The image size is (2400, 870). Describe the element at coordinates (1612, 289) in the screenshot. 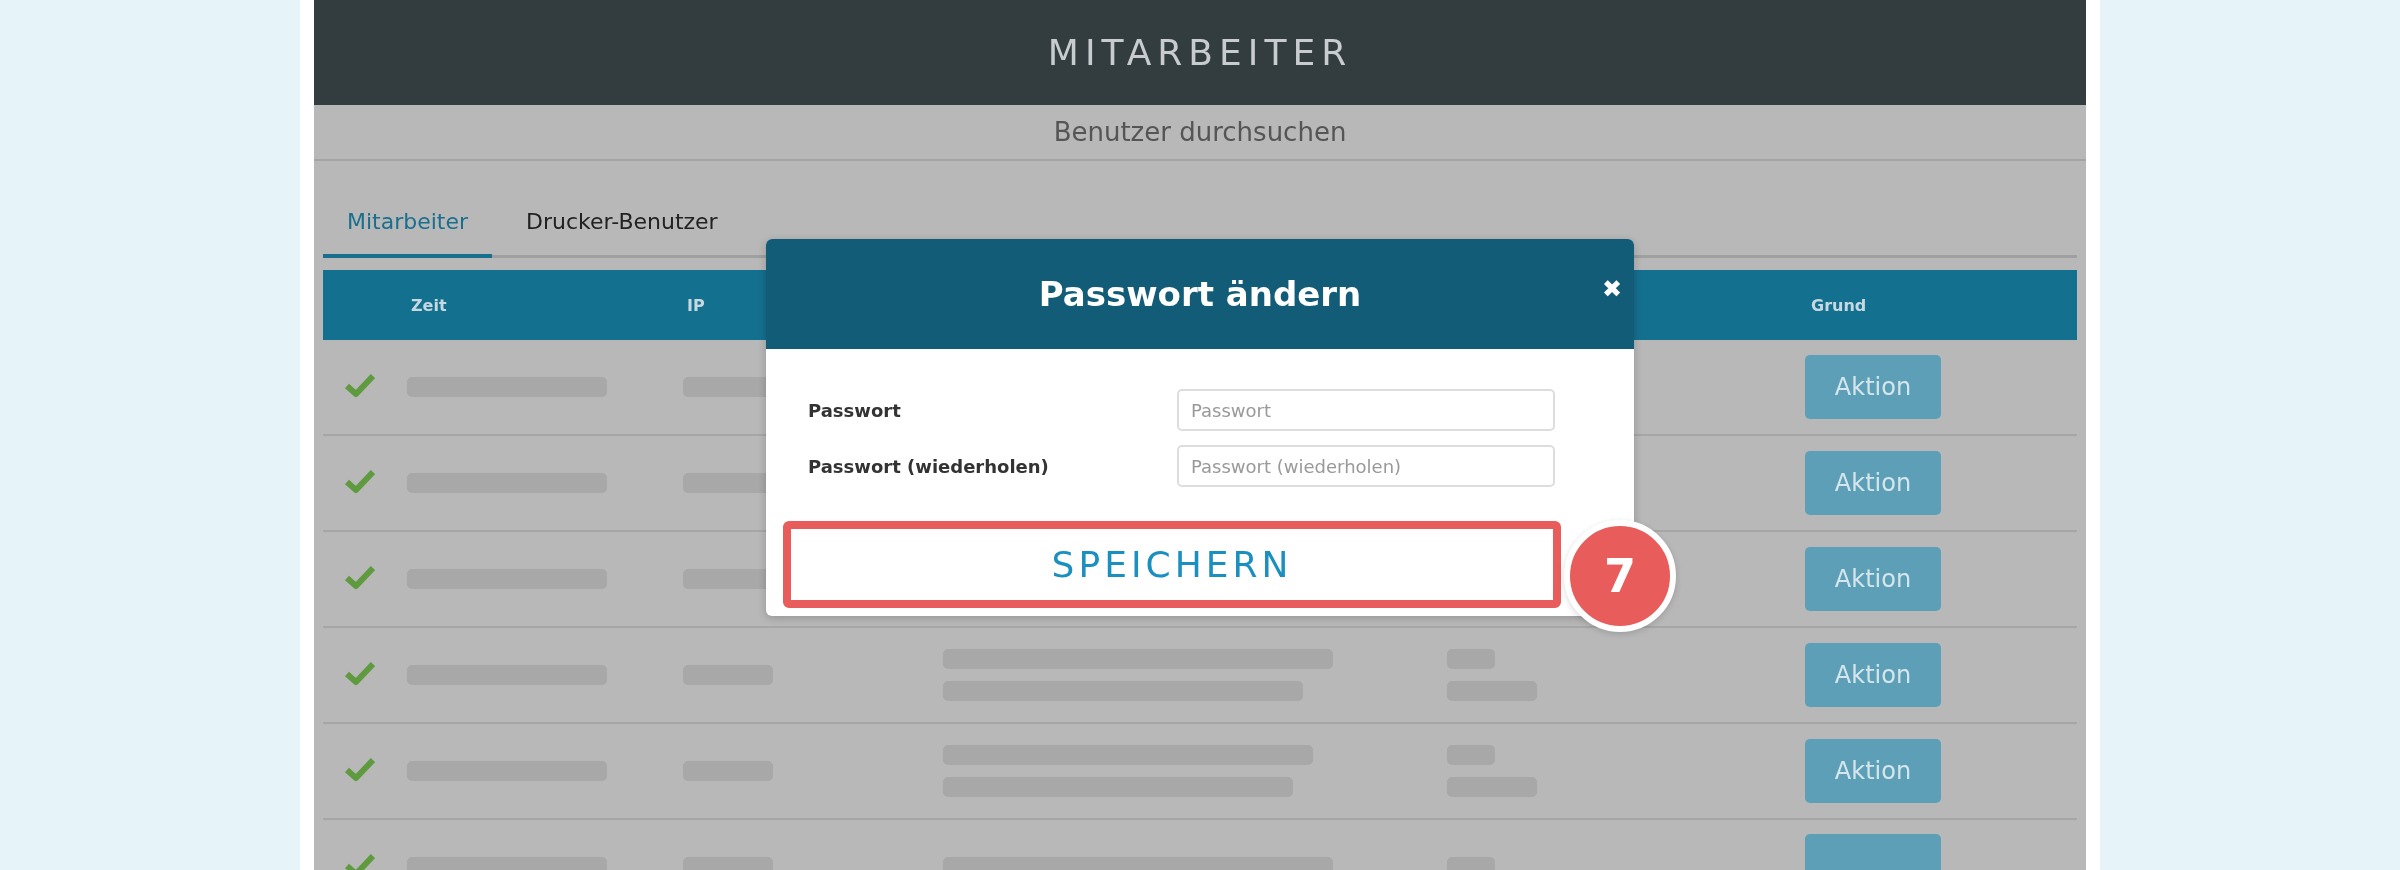

I see `close-button: ✖` at that location.